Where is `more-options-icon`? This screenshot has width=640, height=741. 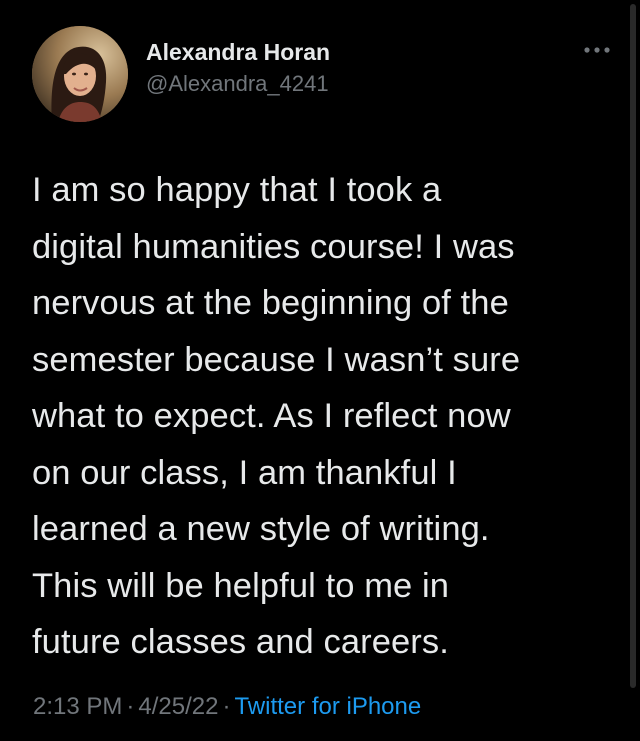
more-options-icon is located at coordinates (597, 50).